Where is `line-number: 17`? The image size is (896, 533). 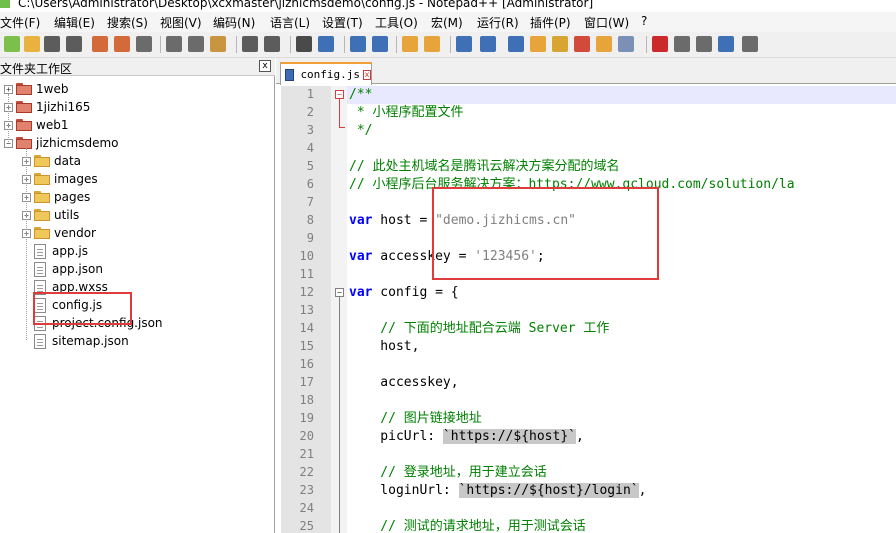 line-number: 17 is located at coordinates (306, 382).